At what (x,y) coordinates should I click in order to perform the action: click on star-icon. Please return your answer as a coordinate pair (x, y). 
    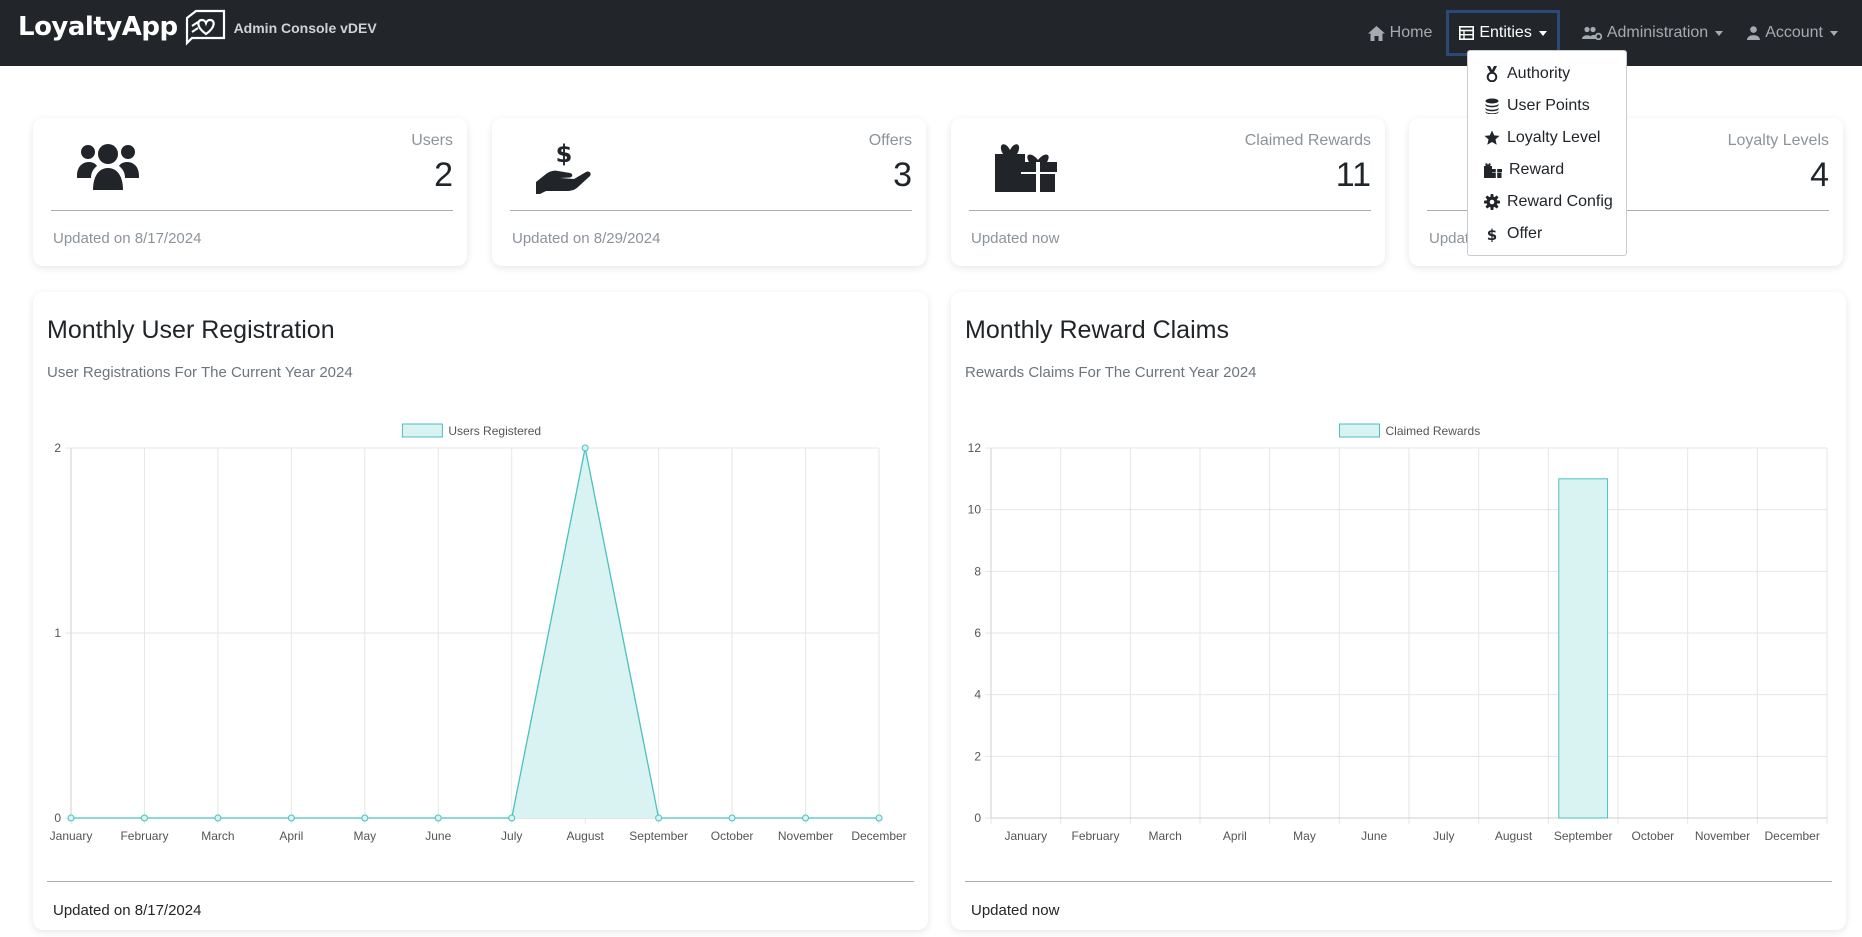
    Looking at the image, I should click on (1492, 137).